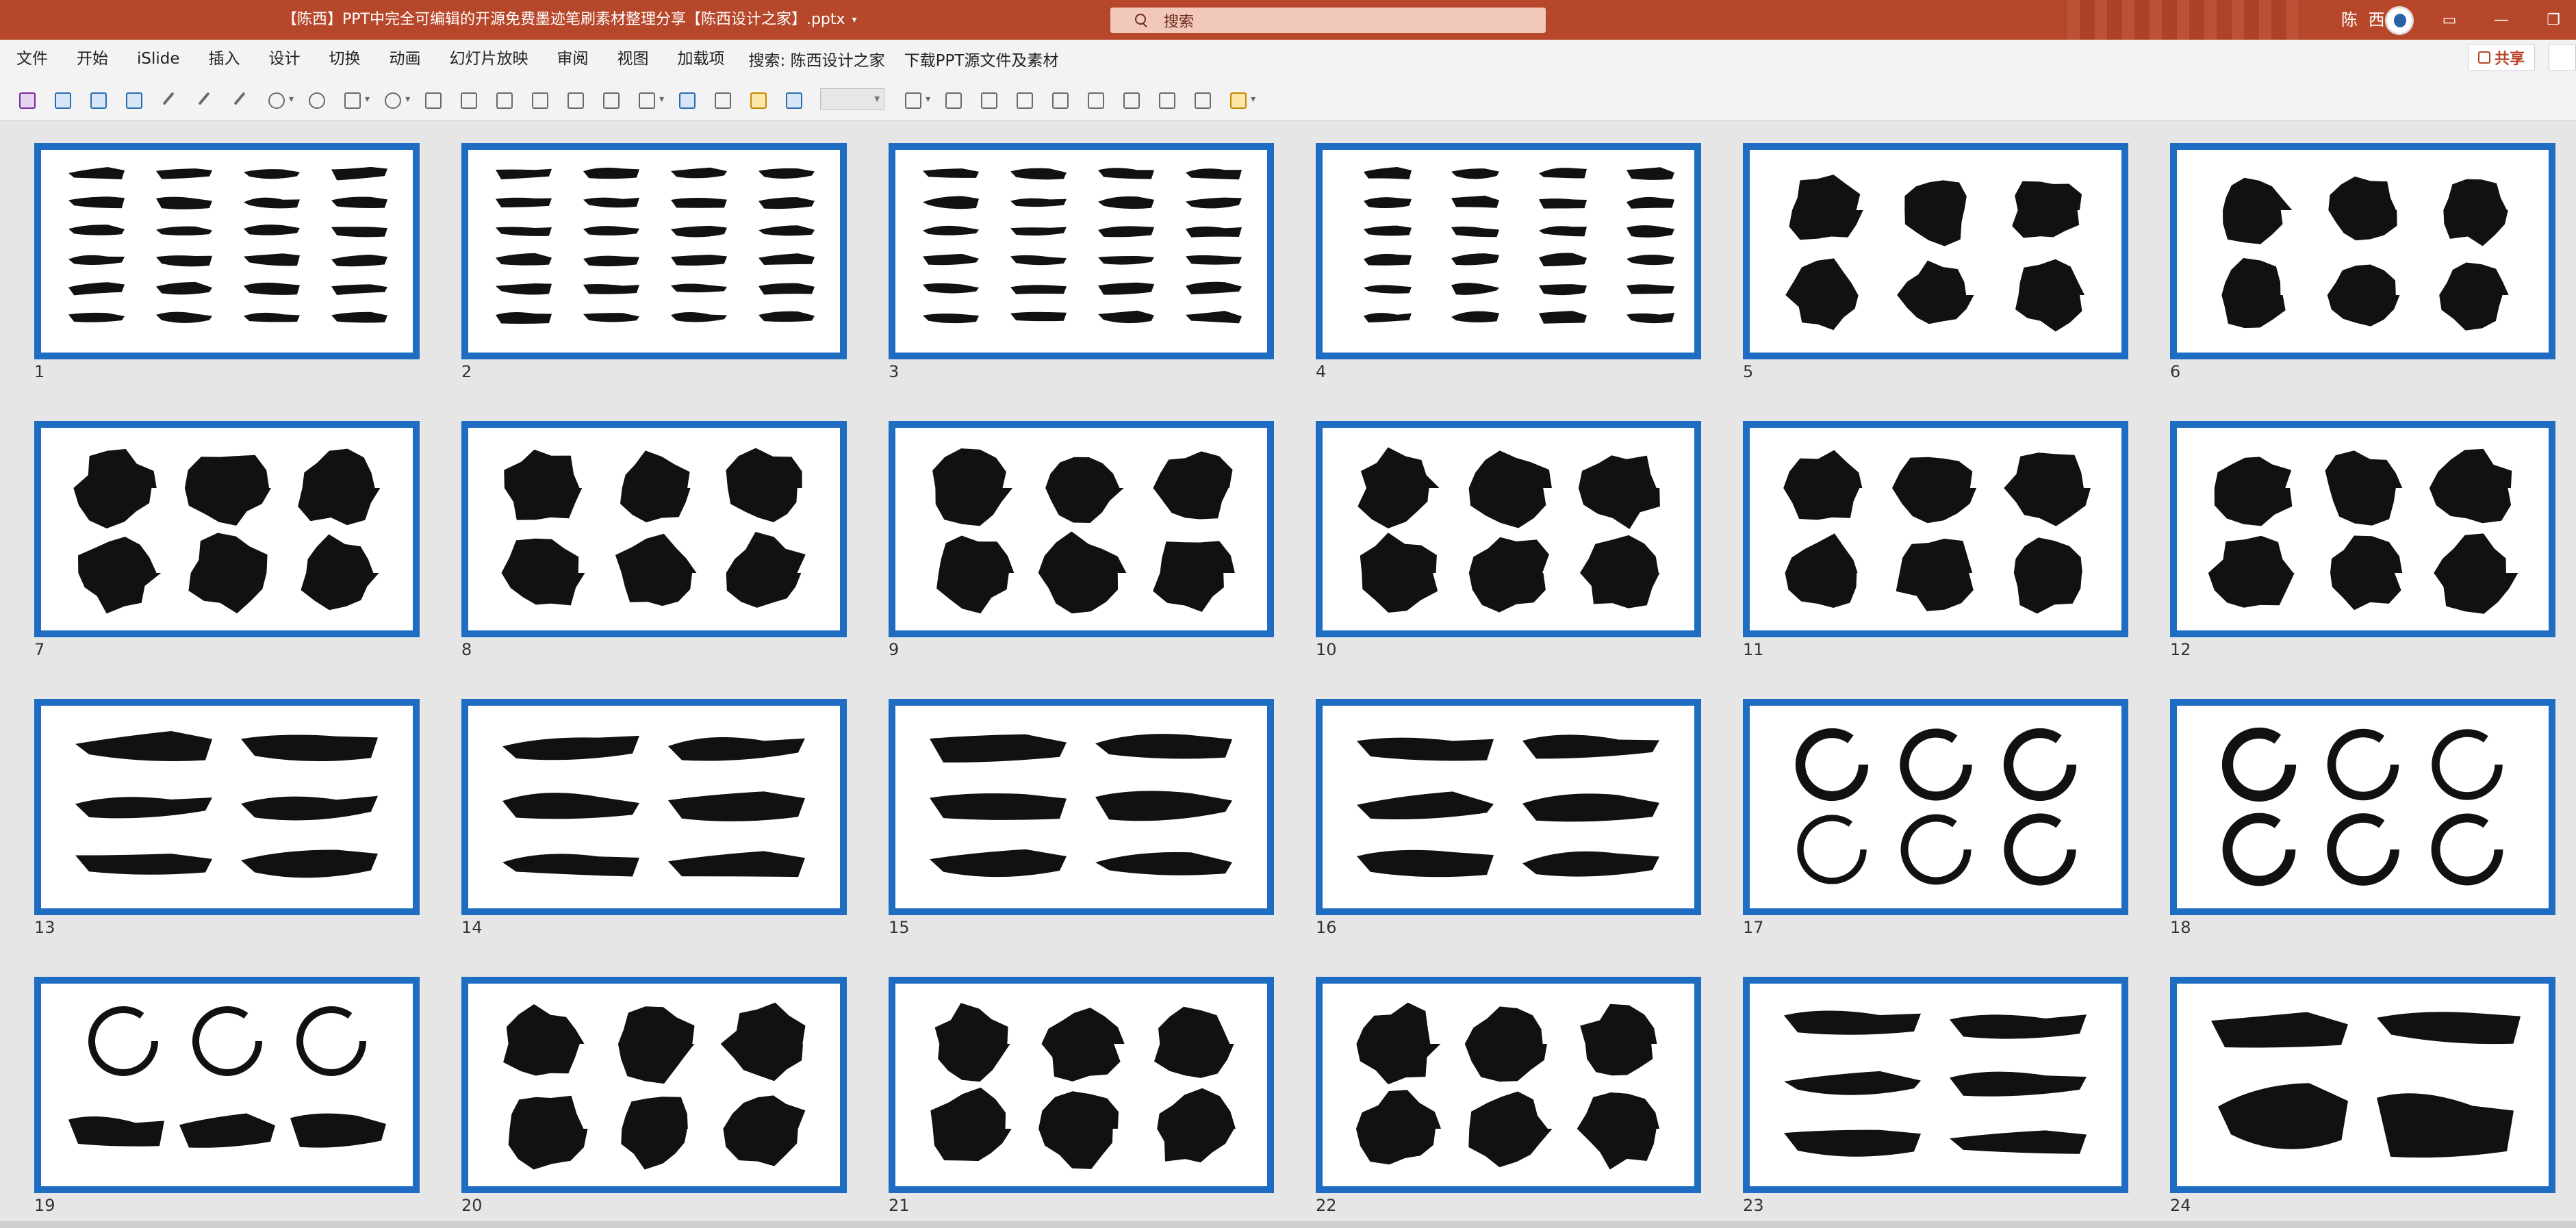 The width and height of the screenshot is (2576, 1228). What do you see at coordinates (239, 99) in the screenshot?
I see `highlighter-icon` at bounding box center [239, 99].